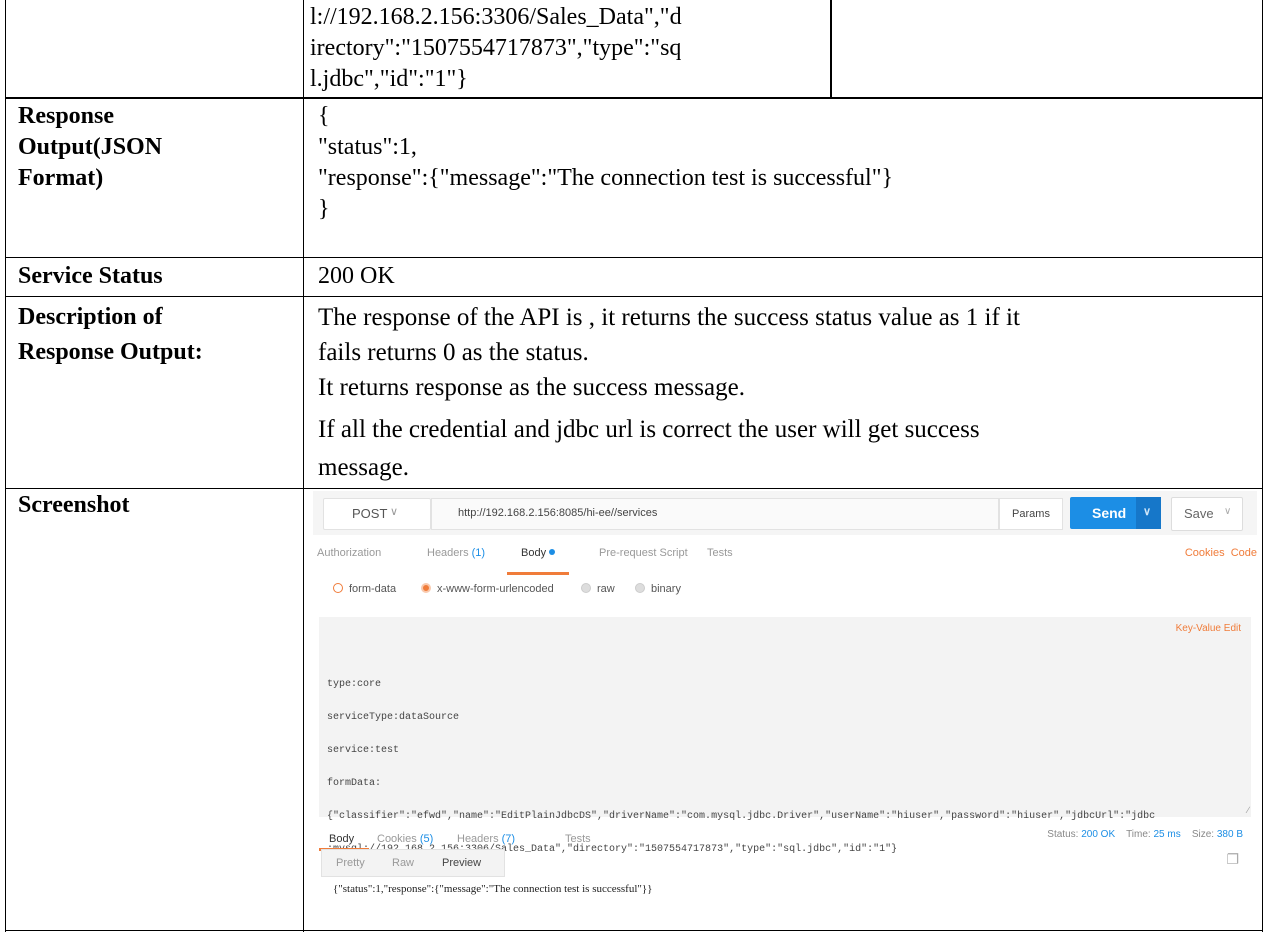 The width and height of the screenshot is (1273, 932). Describe the element at coordinates (1109, 513) in the screenshot. I see `send-label: Send` at that location.